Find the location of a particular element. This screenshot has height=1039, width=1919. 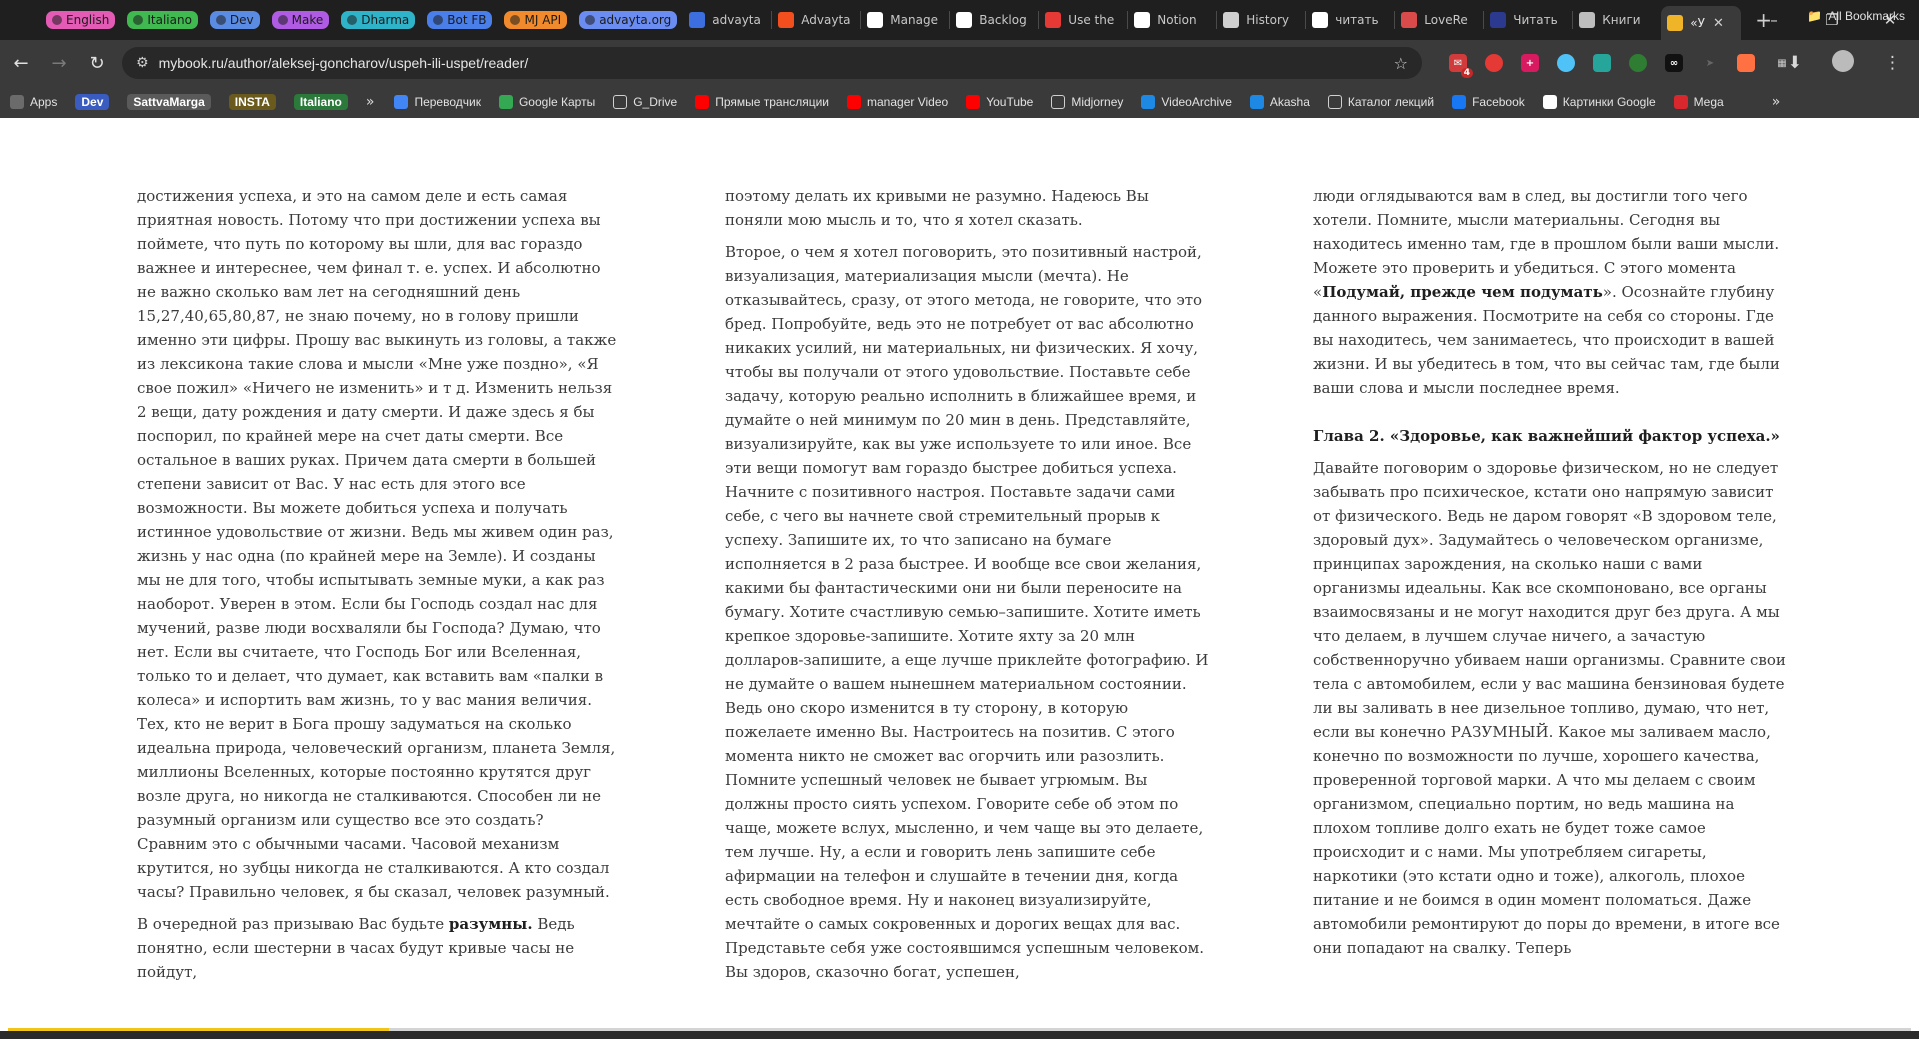

browser-tab: English is located at coordinates (80, 20).